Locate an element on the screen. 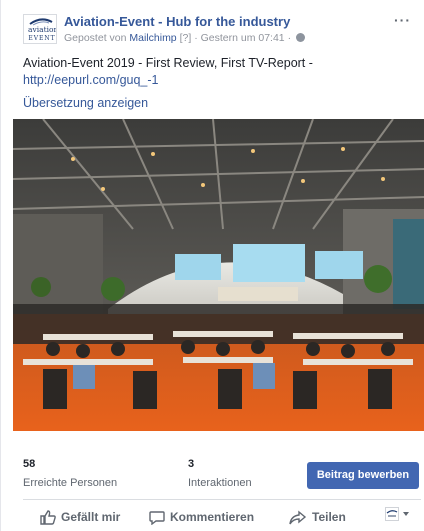  share-as-menu is located at coordinates (398, 514).